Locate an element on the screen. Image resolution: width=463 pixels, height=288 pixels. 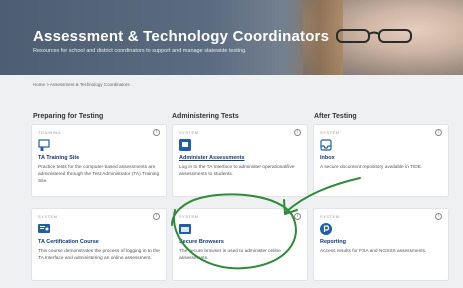
card-title: Reporting is located at coordinates (333, 242).